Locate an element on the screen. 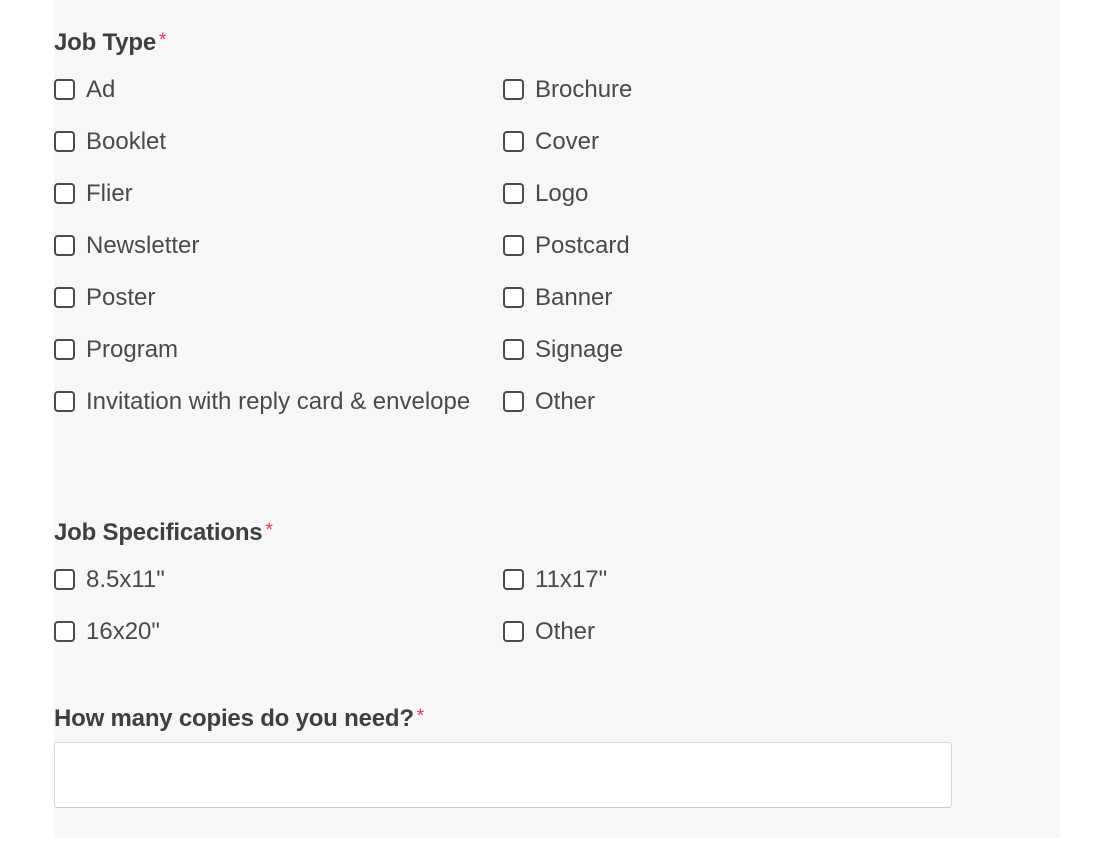  field-group-copies: How many copies do you need? * is located at coordinates (503, 755).